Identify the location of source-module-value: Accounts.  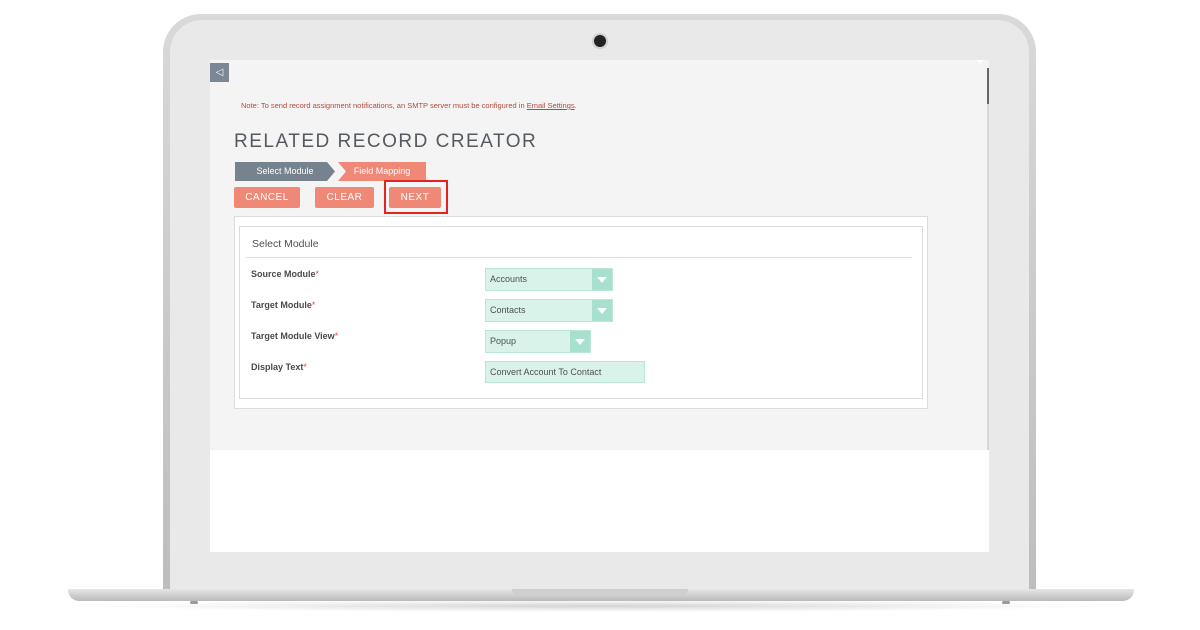
(509, 279).